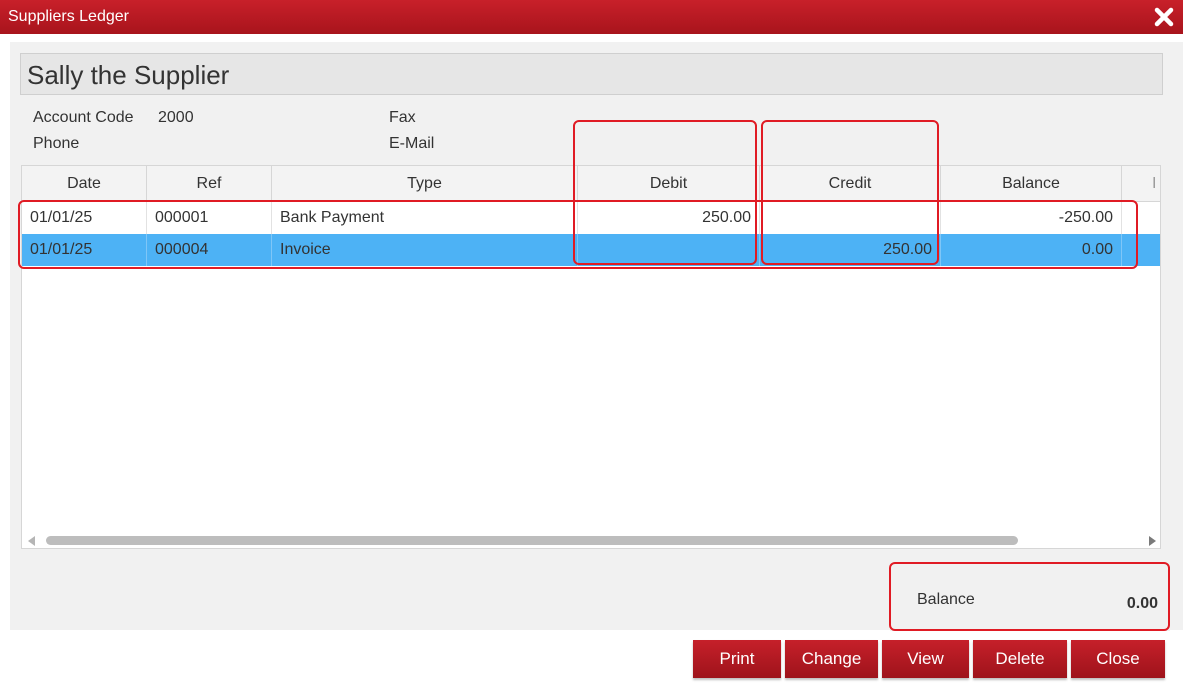 This screenshot has height=692, width=1183. What do you see at coordinates (669, 184) in the screenshot?
I see `column-header-debit: Debit` at bounding box center [669, 184].